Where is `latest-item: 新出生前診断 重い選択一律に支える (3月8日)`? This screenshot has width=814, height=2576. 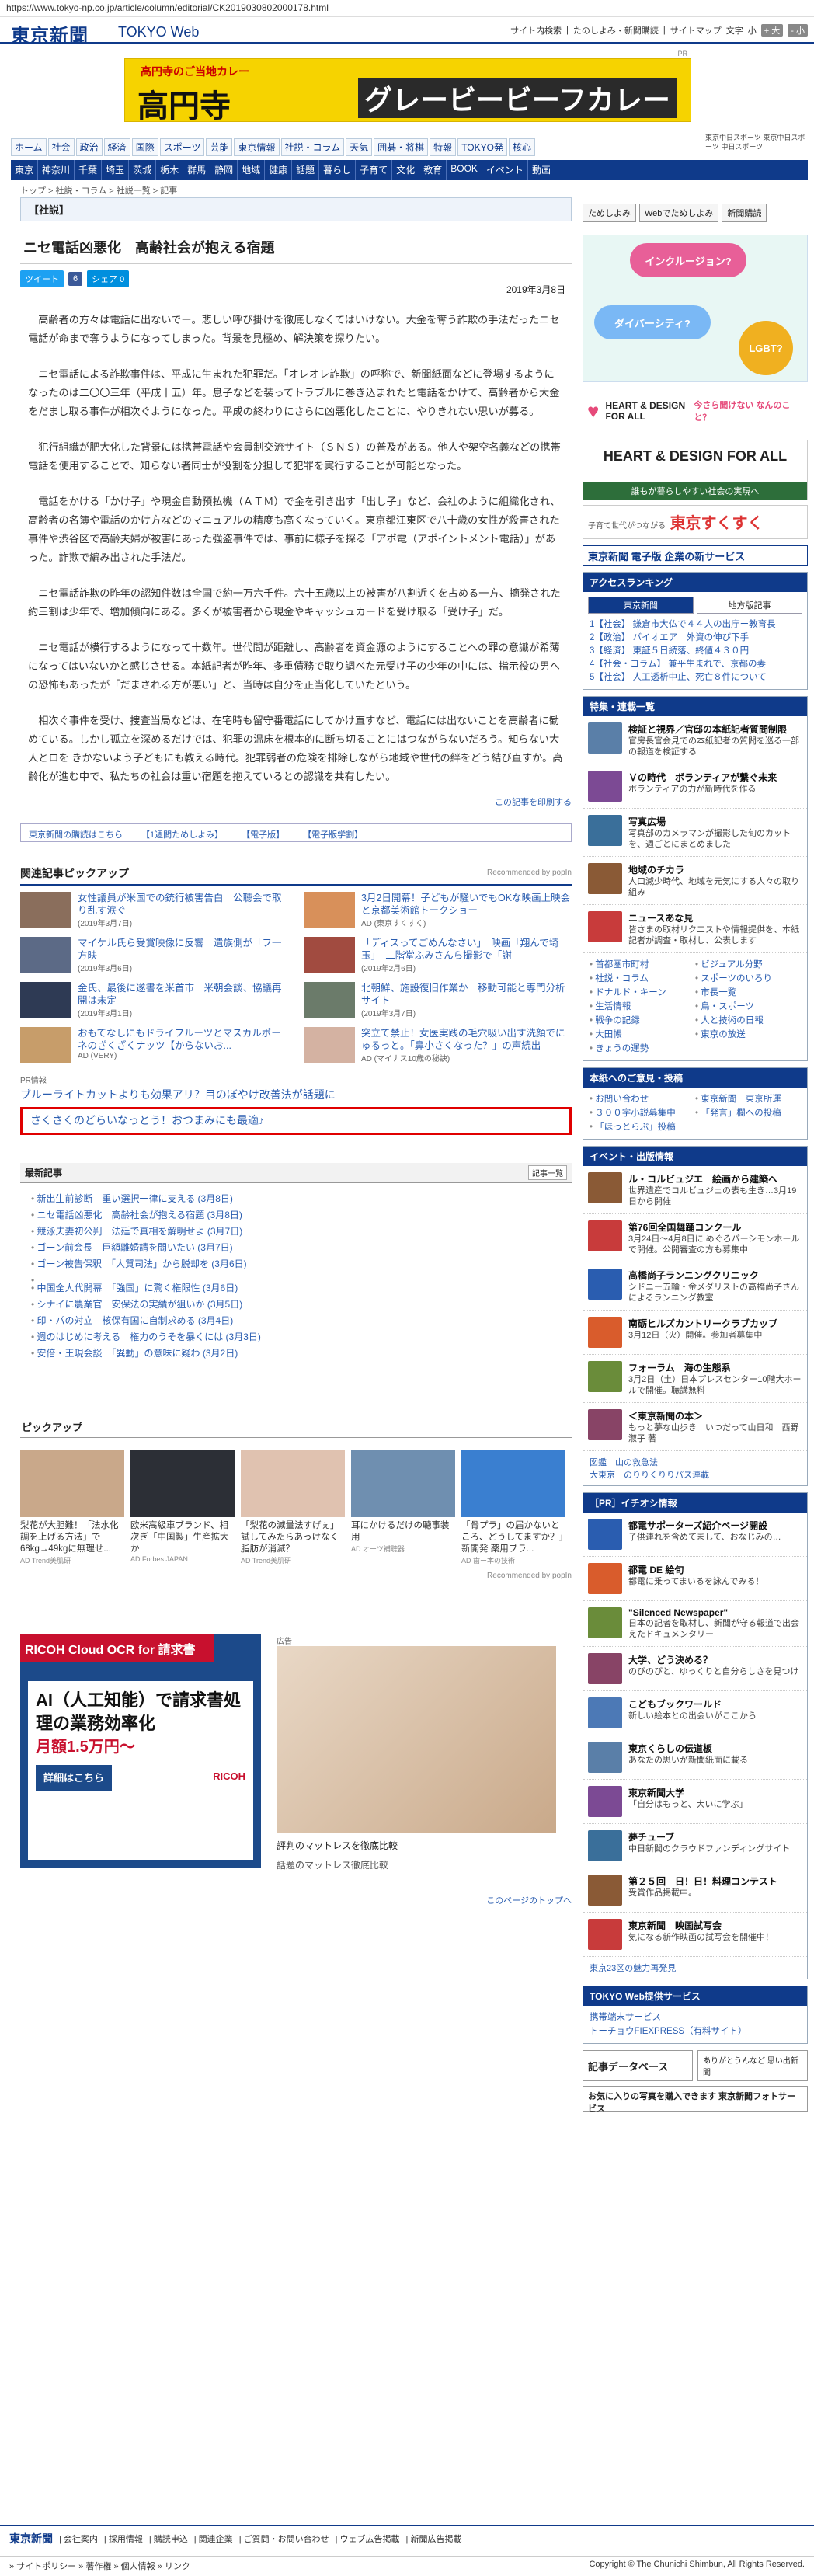 latest-item: 新出生前診断 重い選択一律に支える (3月8日) is located at coordinates (296, 1199).